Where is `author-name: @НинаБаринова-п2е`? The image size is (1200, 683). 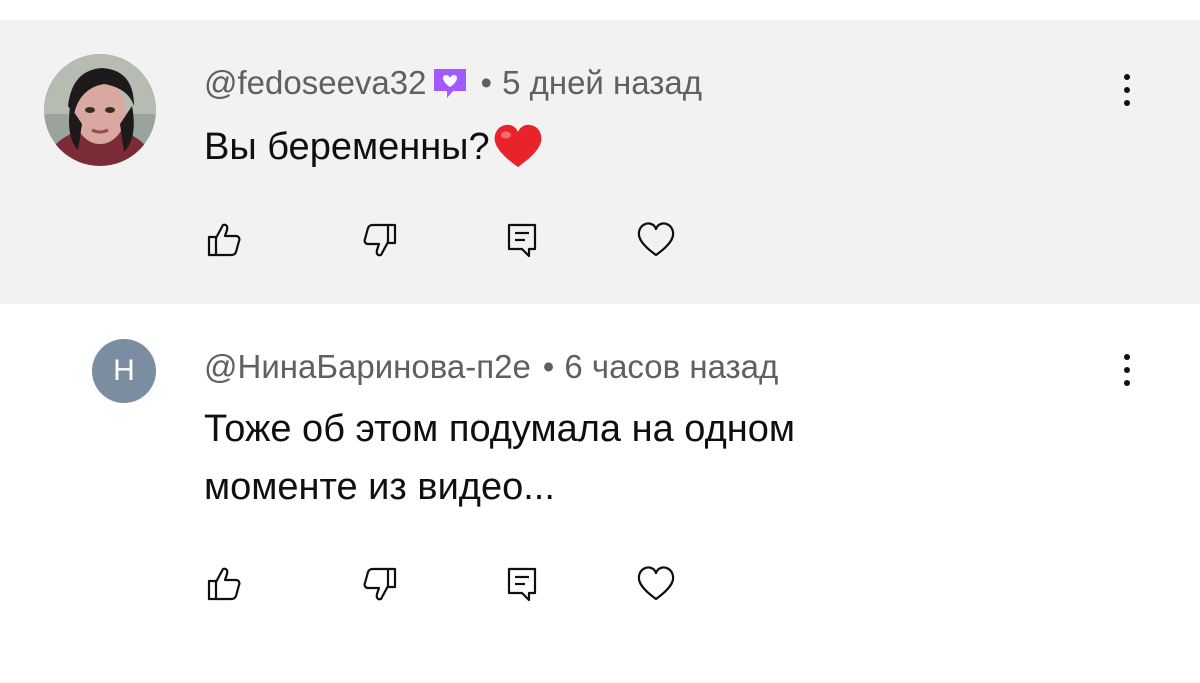
author-name: @НинаБаринова-п2е is located at coordinates (367, 367).